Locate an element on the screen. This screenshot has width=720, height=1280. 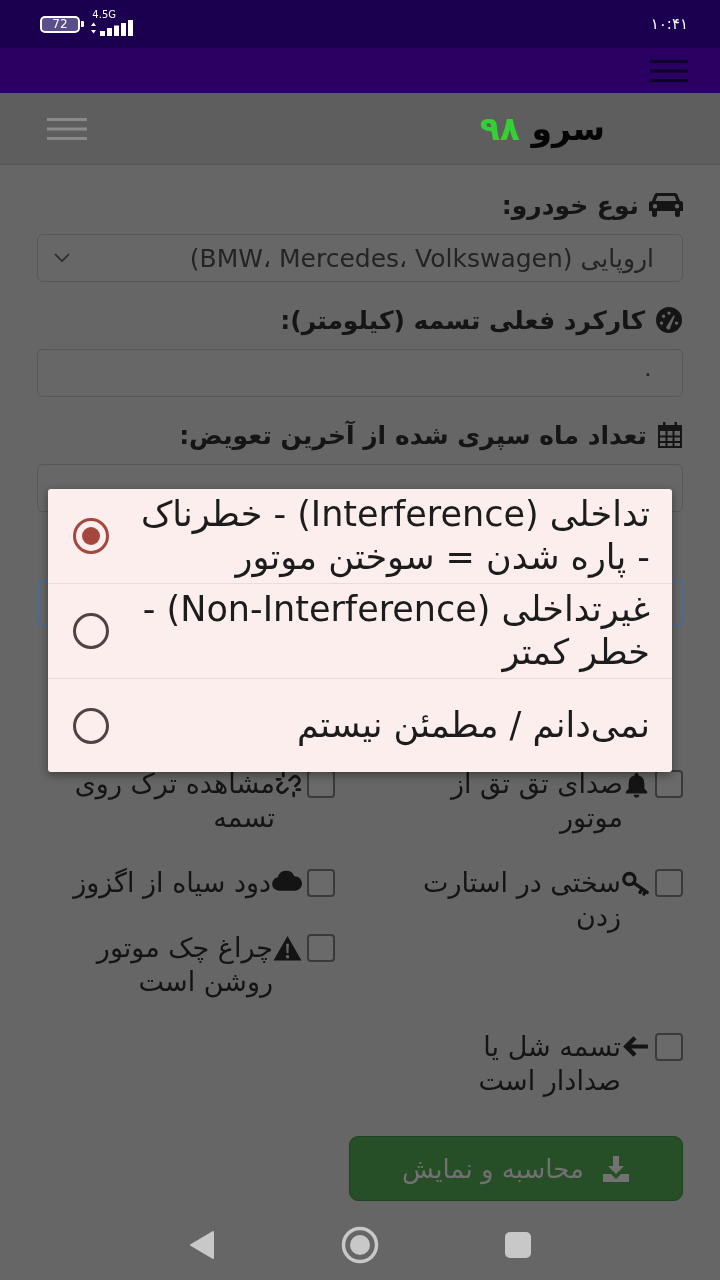
checkbox-label: تسمه شل یا صدادار است is located at coordinates (549, 1064).